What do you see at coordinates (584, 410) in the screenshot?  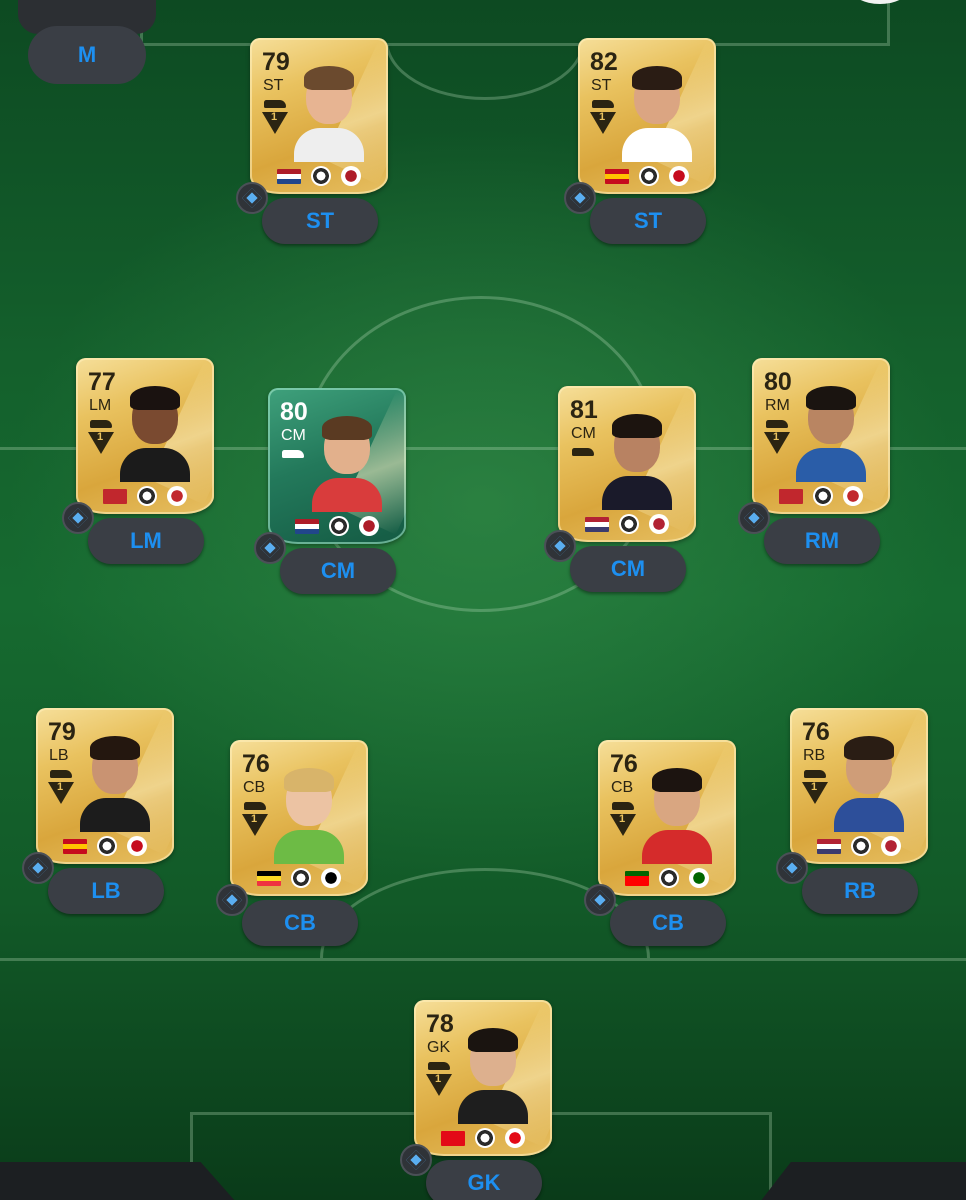 I see `player-rating: 81` at bounding box center [584, 410].